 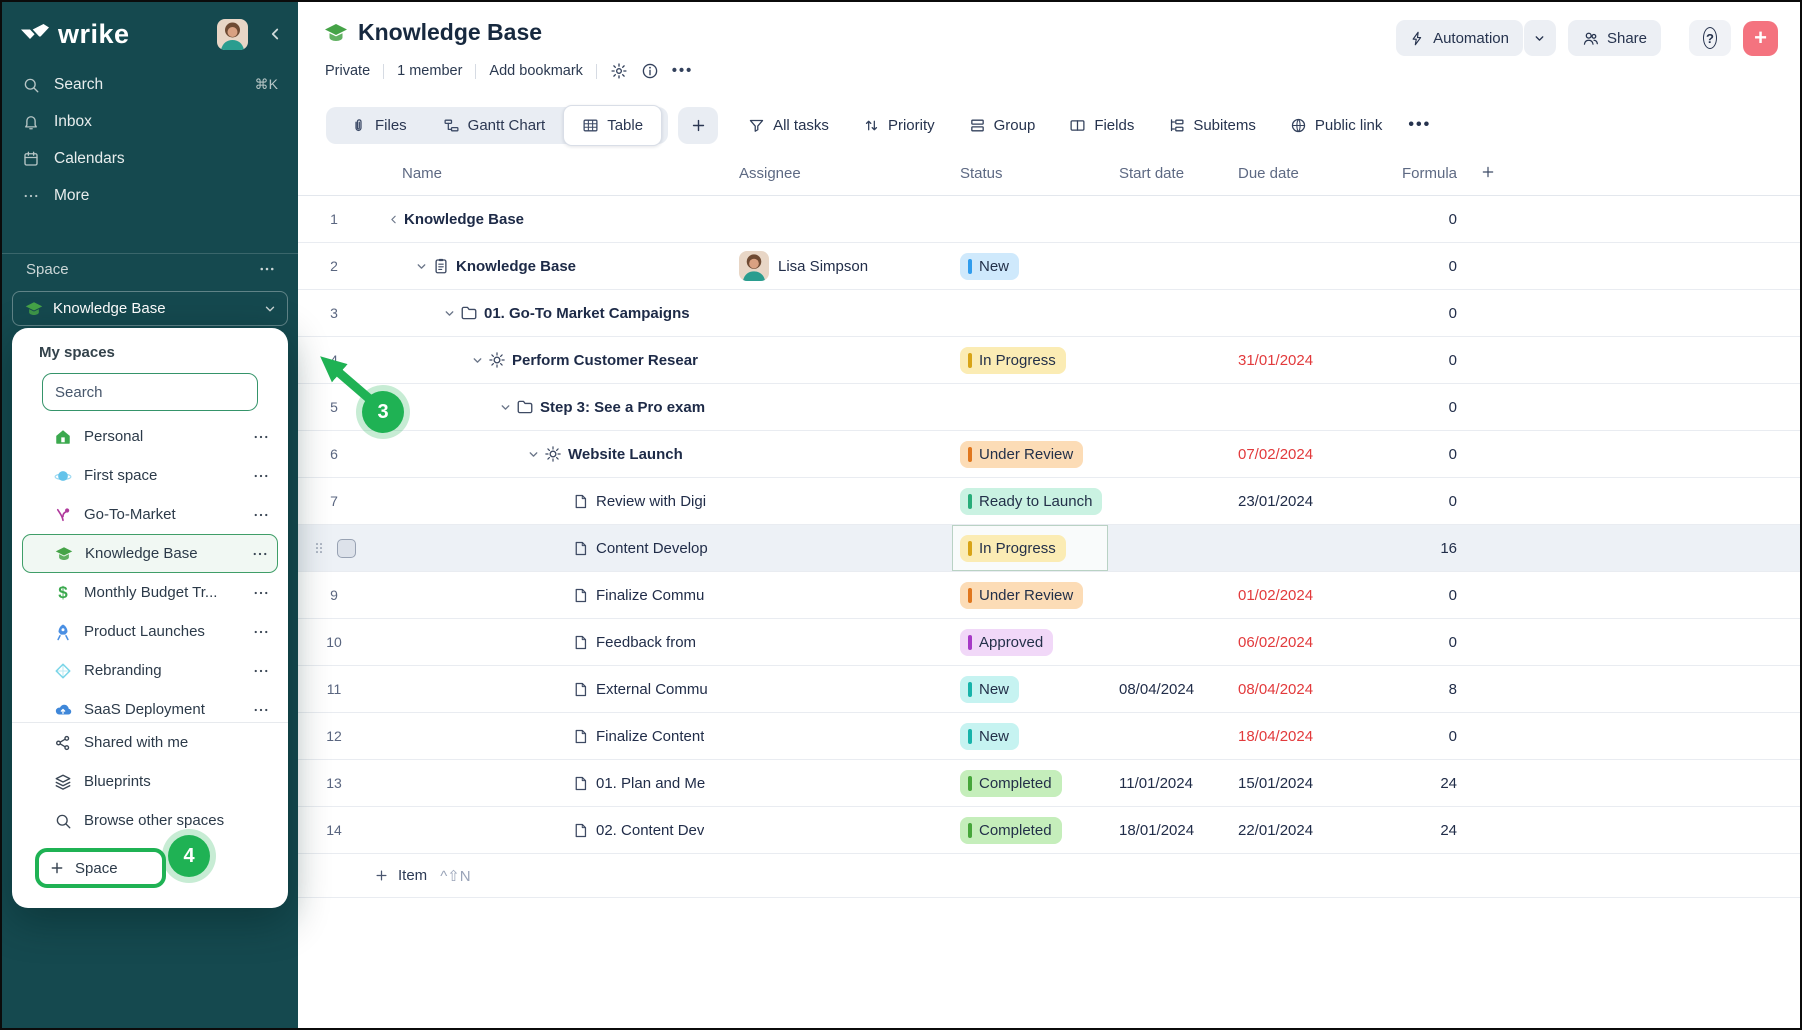 What do you see at coordinates (1710, 38) in the screenshot?
I see `help-button: ?` at bounding box center [1710, 38].